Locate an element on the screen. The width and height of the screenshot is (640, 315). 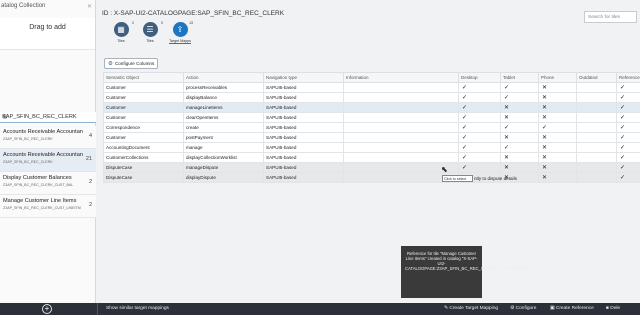
column-header: Desktop is located at coordinates (479, 77).